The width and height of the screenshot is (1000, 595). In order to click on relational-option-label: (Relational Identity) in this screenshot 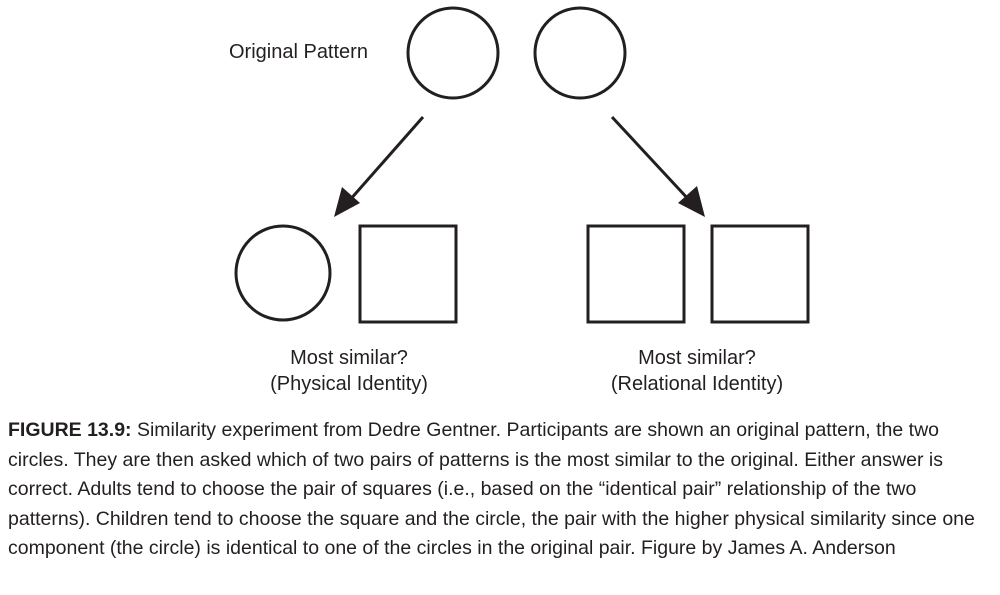, I will do `click(697, 384)`.